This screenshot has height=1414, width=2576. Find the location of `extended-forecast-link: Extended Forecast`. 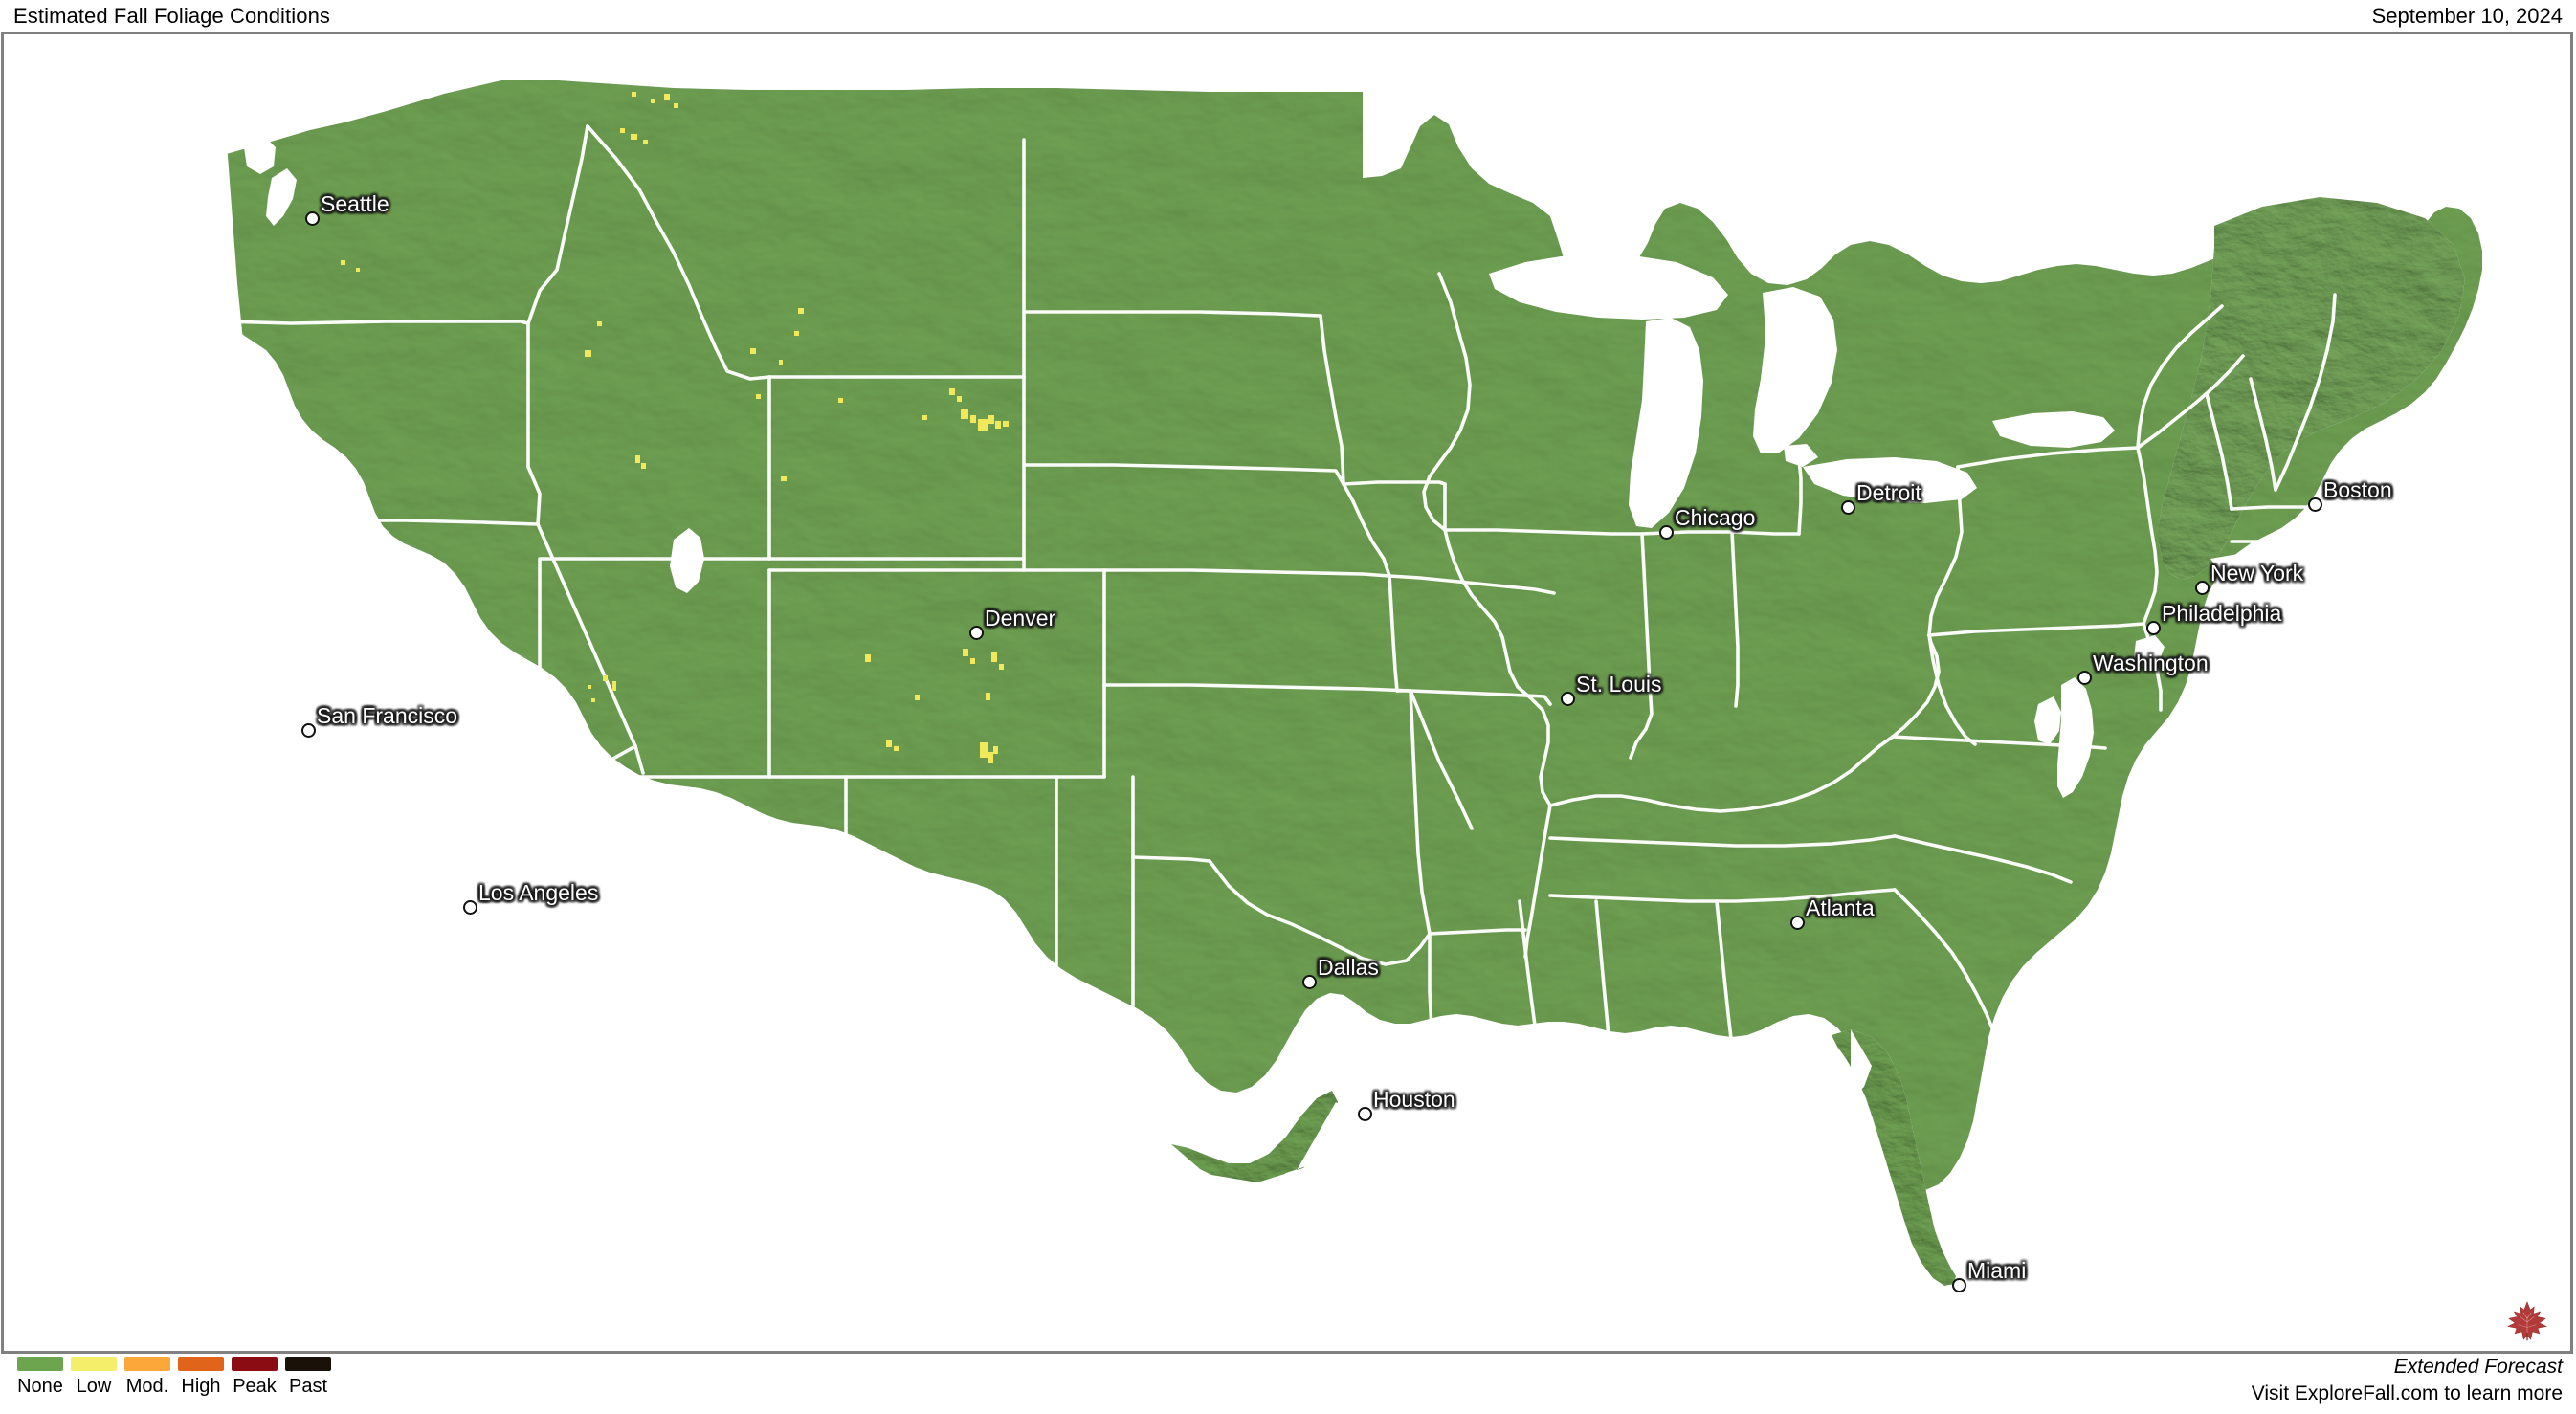

extended-forecast-link: Extended Forecast is located at coordinates (2407, 1367).